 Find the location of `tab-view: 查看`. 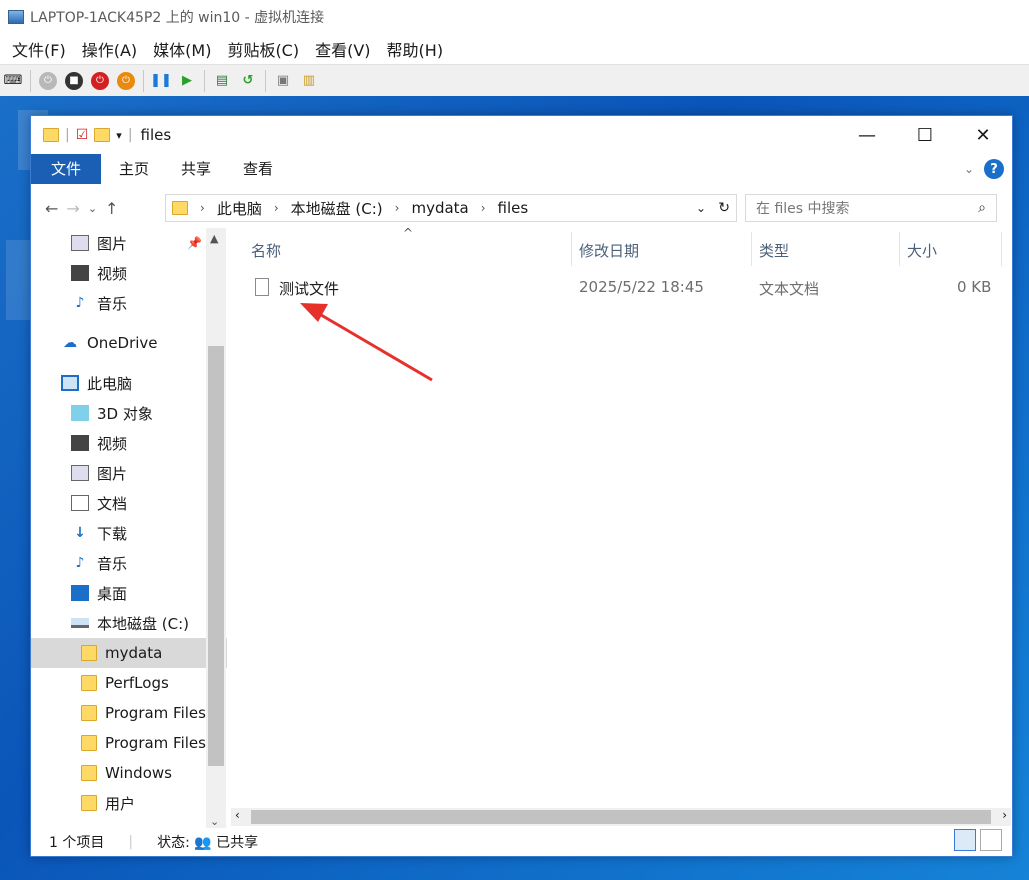

tab-view: 查看 is located at coordinates (258, 169).